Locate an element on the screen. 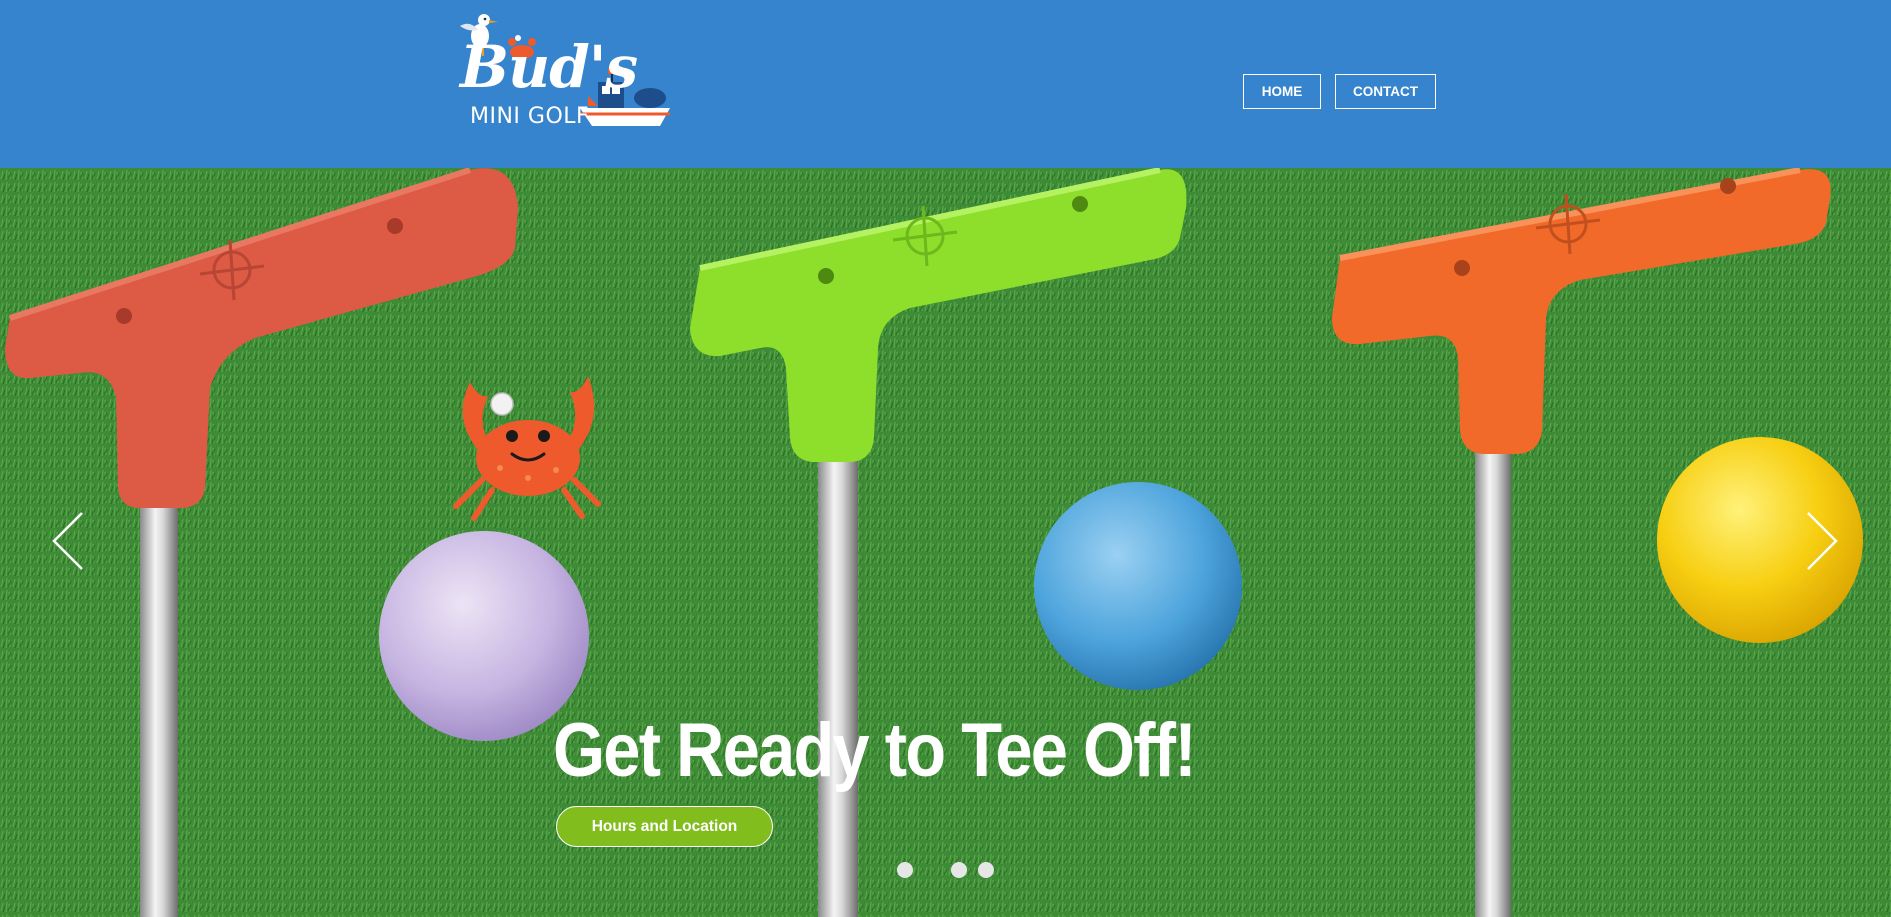 The width and height of the screenshot is (1891, 917). logo-subtitle: MINI GOLF is located at coordinates (530, 116).